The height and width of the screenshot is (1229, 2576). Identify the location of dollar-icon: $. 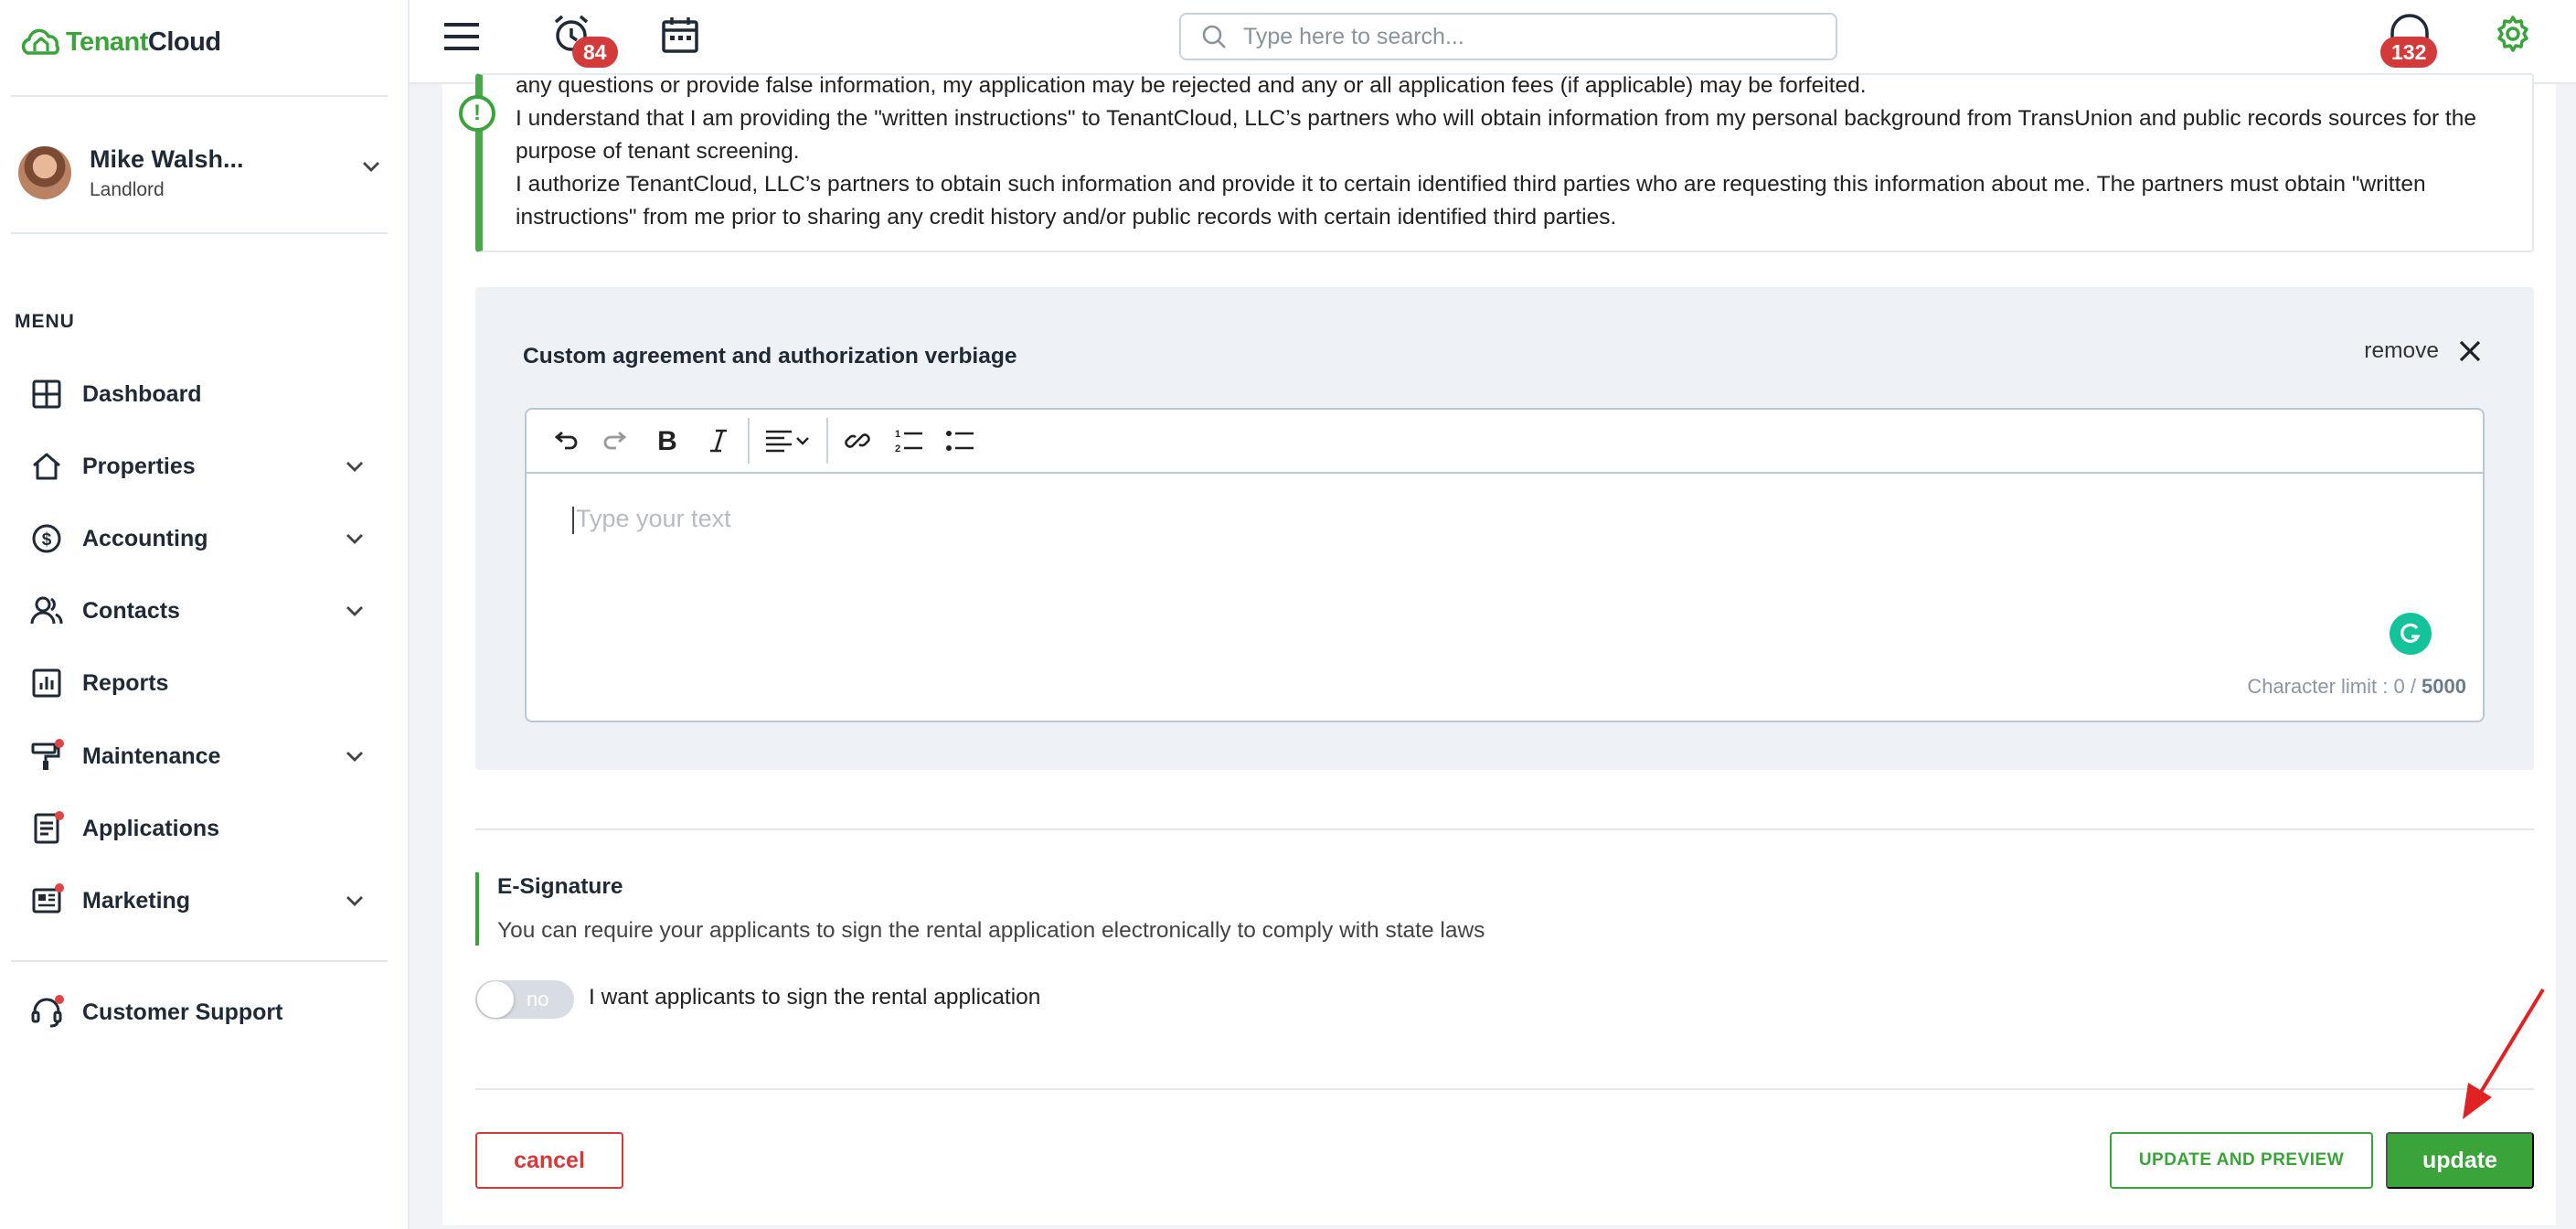
(46, 538).